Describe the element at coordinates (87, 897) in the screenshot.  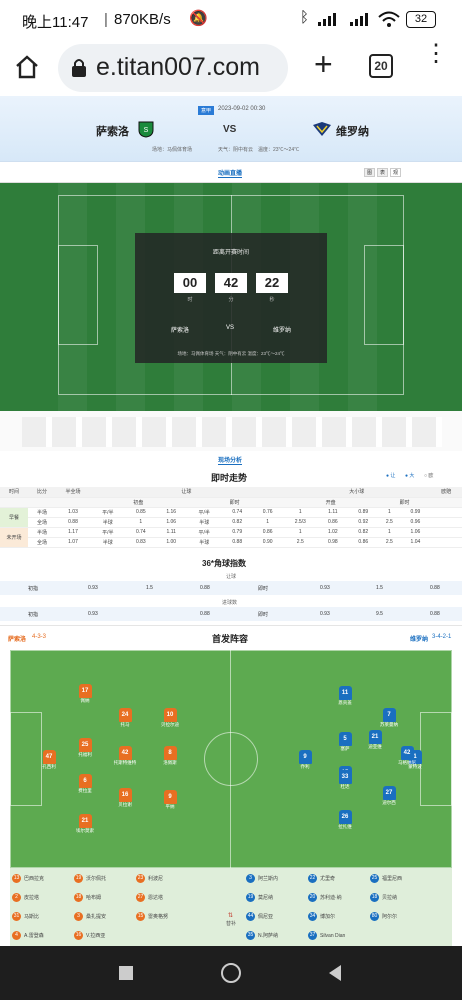
I see `substitute-item: 18 哈布姆` at that location.